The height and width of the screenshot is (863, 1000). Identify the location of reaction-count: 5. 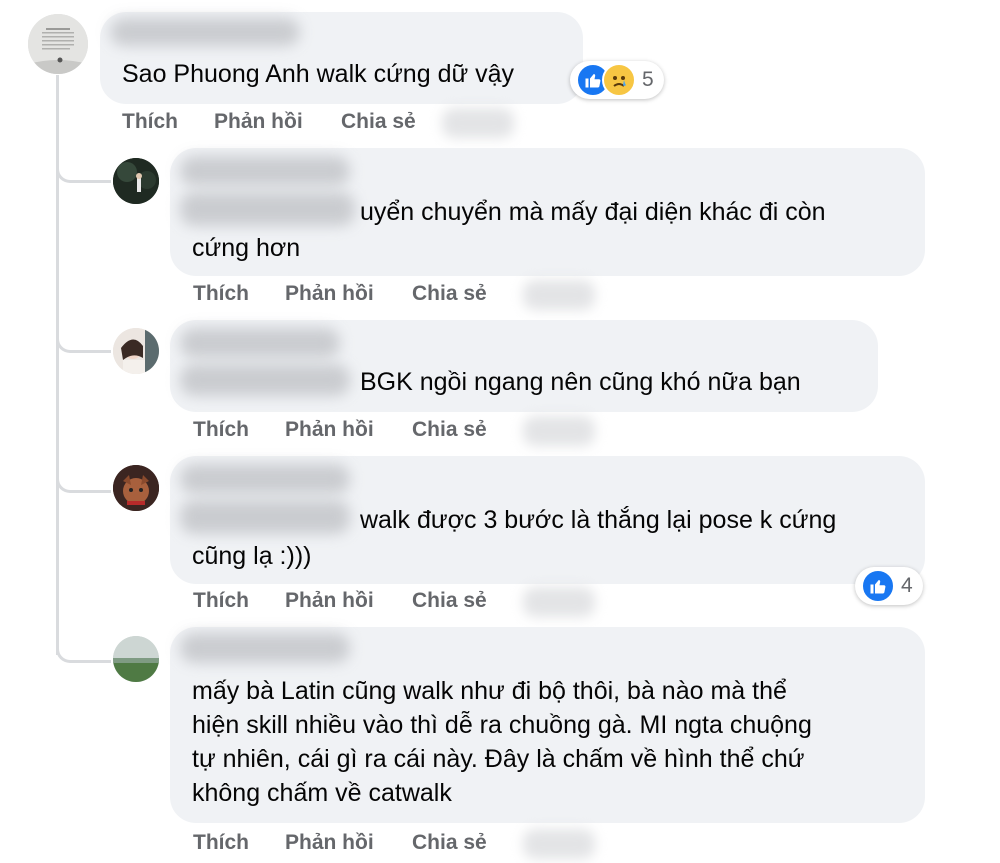
(648, 79).